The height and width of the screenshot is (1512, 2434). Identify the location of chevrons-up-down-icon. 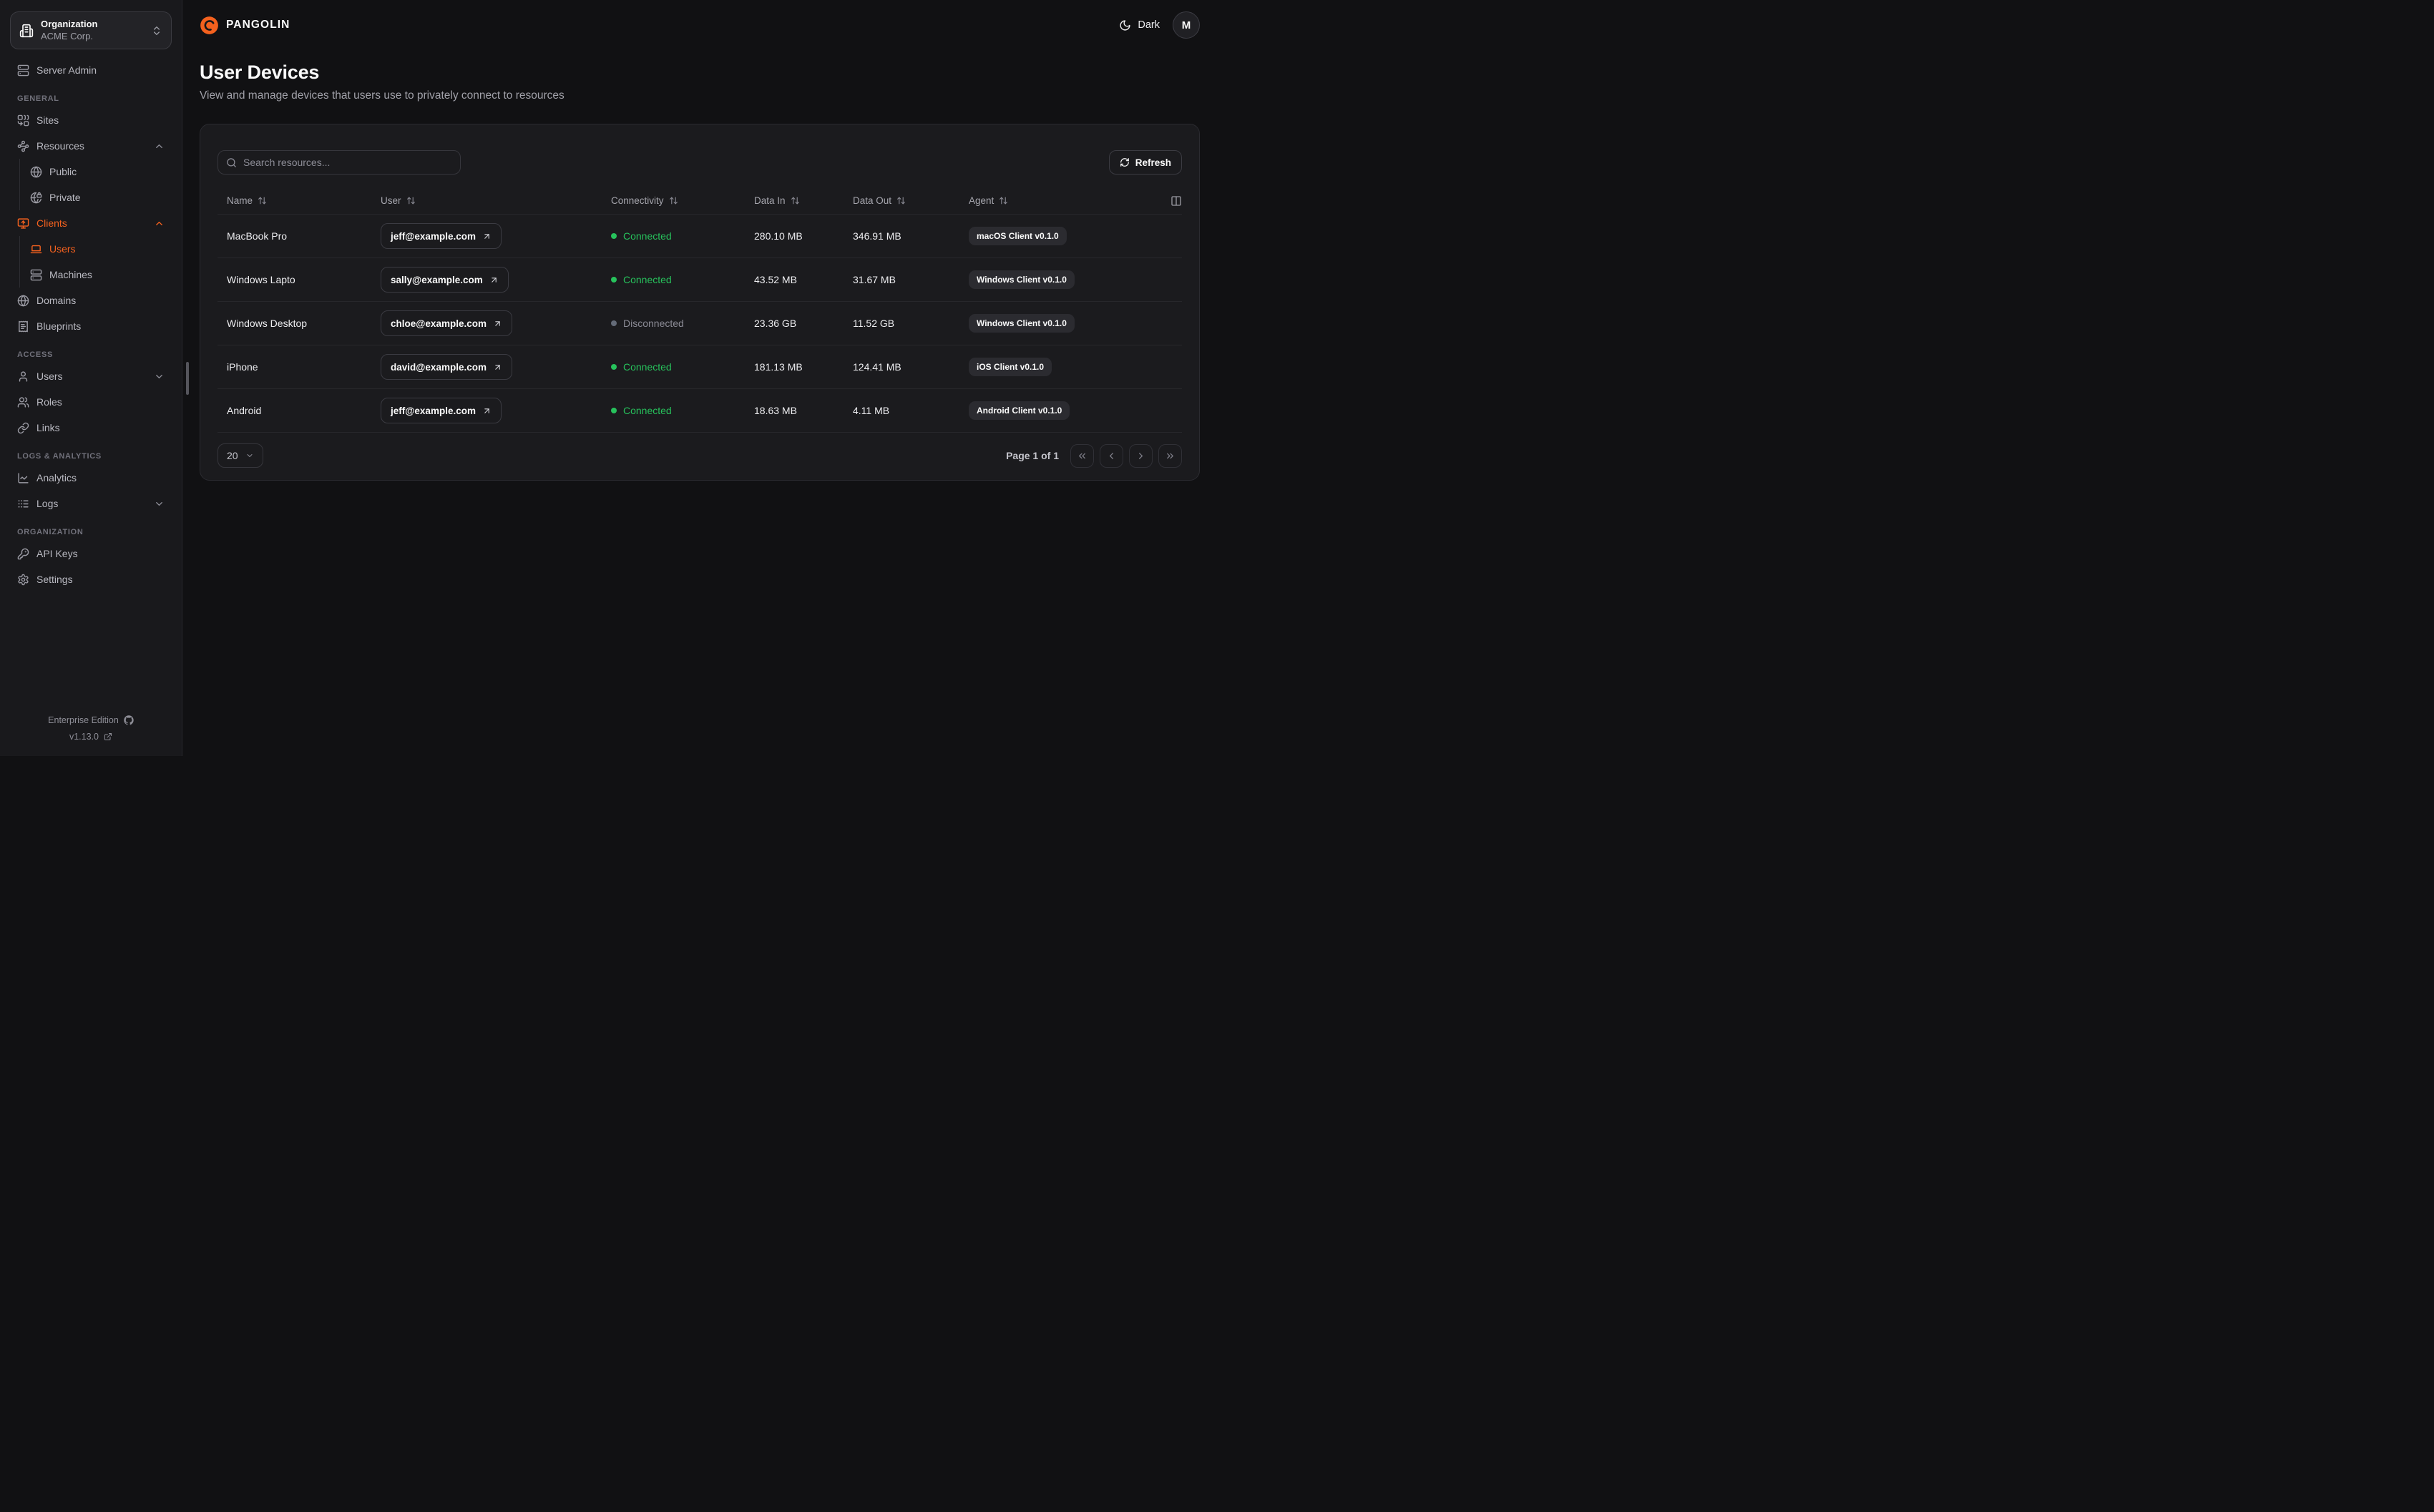
(156, 30).